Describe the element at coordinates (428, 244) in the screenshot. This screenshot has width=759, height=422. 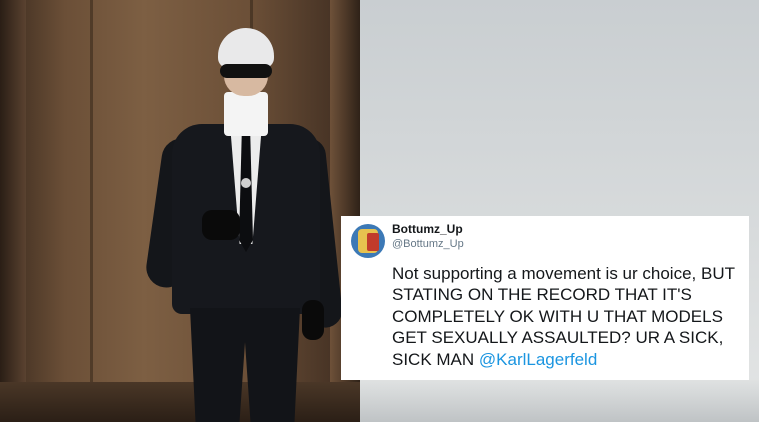
I see `user-handle: @Bottumz_Up` at that location.